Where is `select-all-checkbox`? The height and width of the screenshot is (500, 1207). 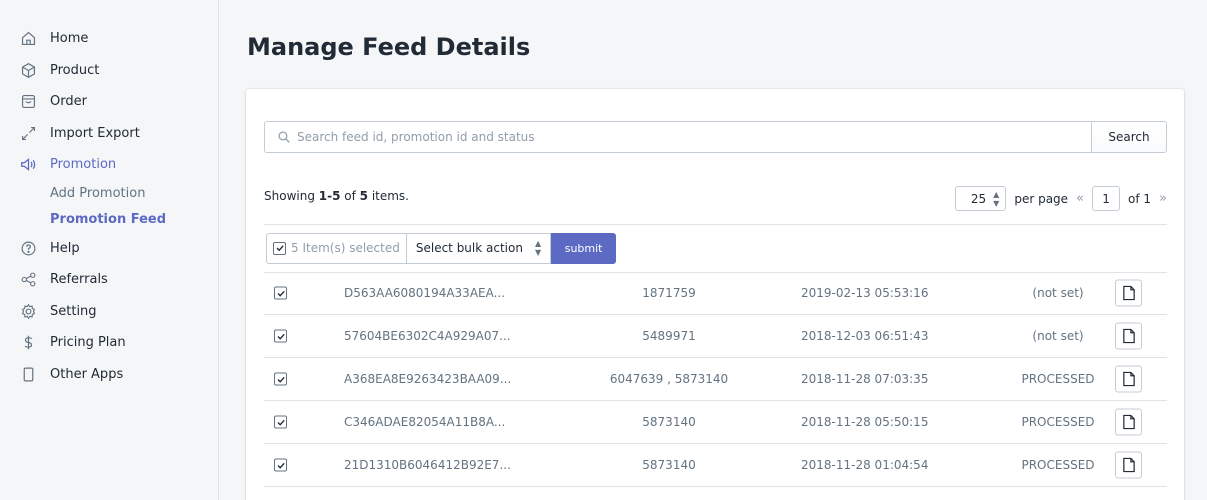 select-all-checkbox is located at coordinates (279, 248).